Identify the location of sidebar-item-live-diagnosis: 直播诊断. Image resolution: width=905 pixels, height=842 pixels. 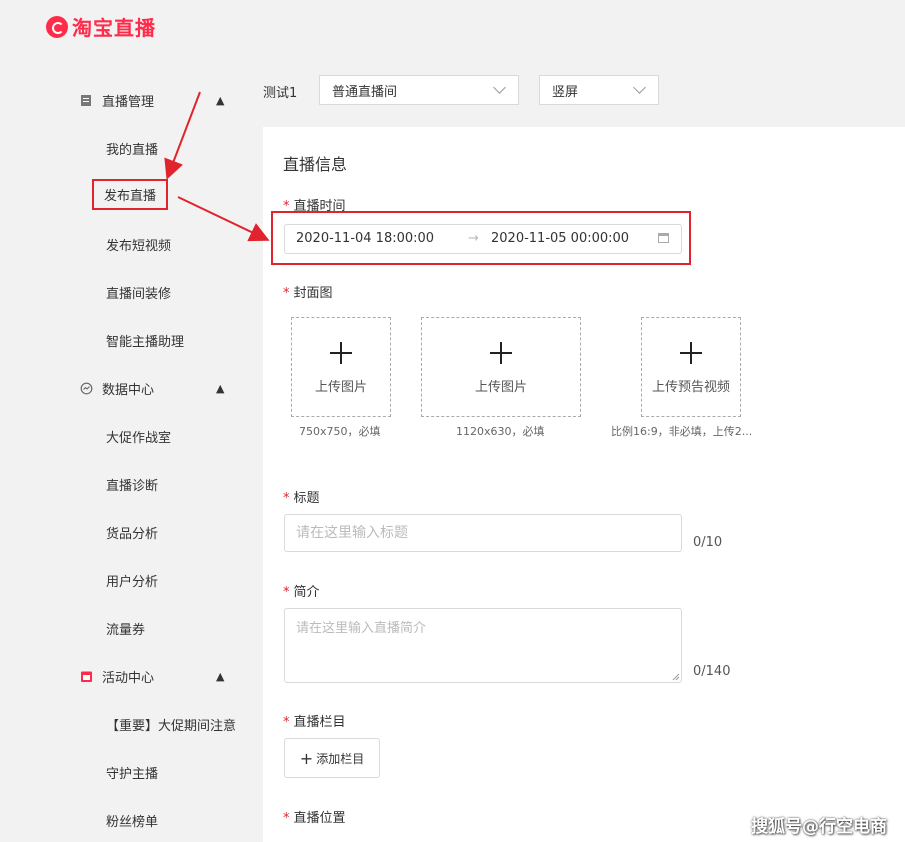
(132, 484).